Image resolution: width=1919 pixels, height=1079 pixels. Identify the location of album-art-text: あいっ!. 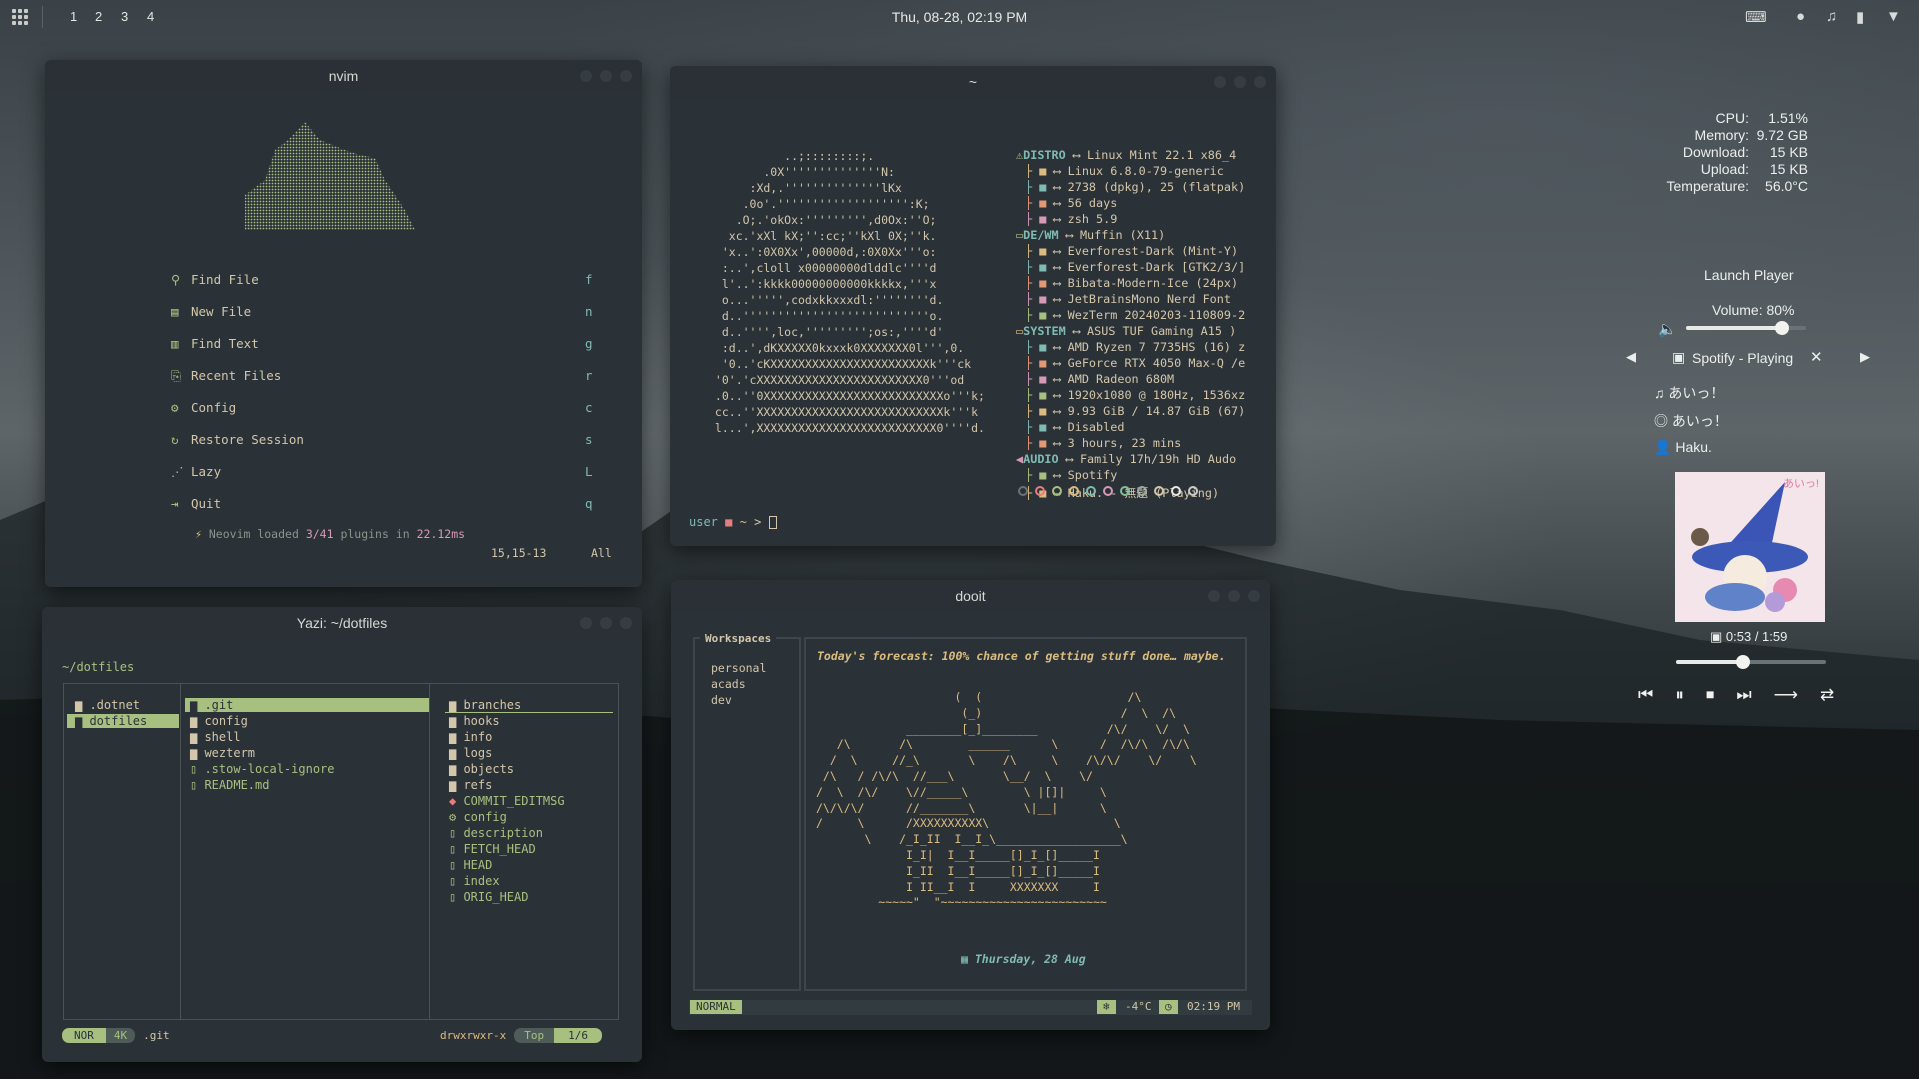
(1800, 484).